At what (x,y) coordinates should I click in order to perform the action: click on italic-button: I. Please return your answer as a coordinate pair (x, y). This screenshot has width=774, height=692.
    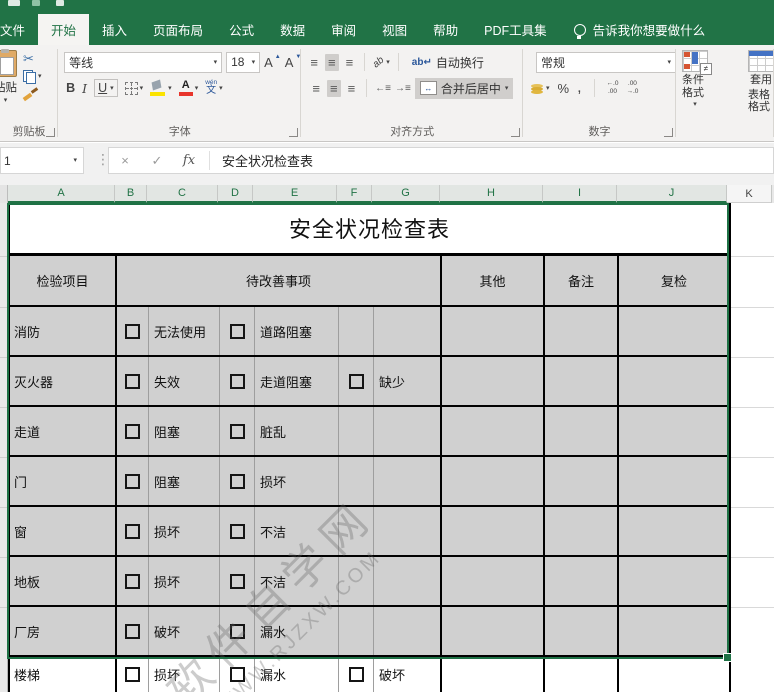
    Looking at the image, I should click on (84, 88).